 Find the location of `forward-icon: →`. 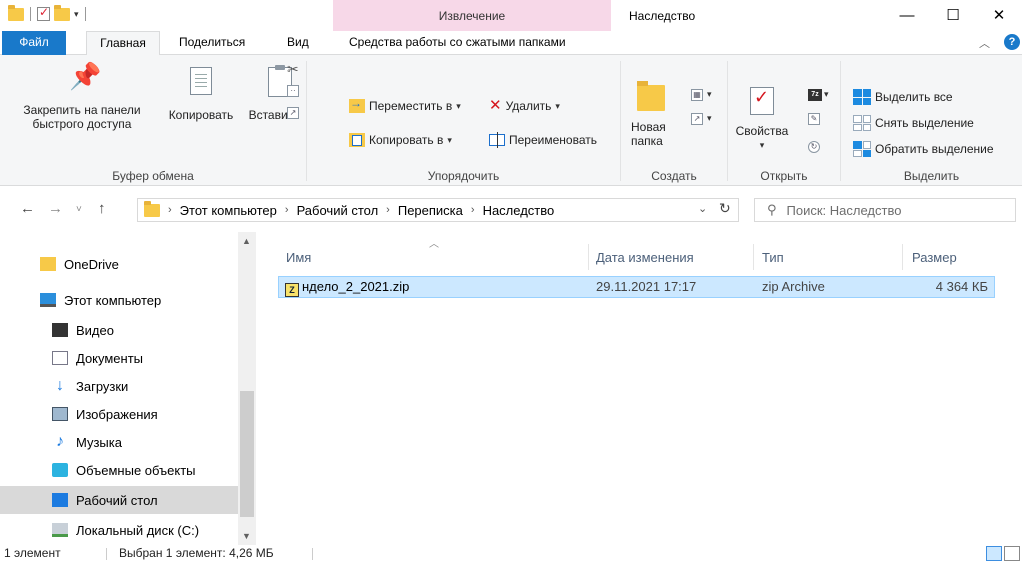

forward-icon: → is located at coordinates (55, 208).